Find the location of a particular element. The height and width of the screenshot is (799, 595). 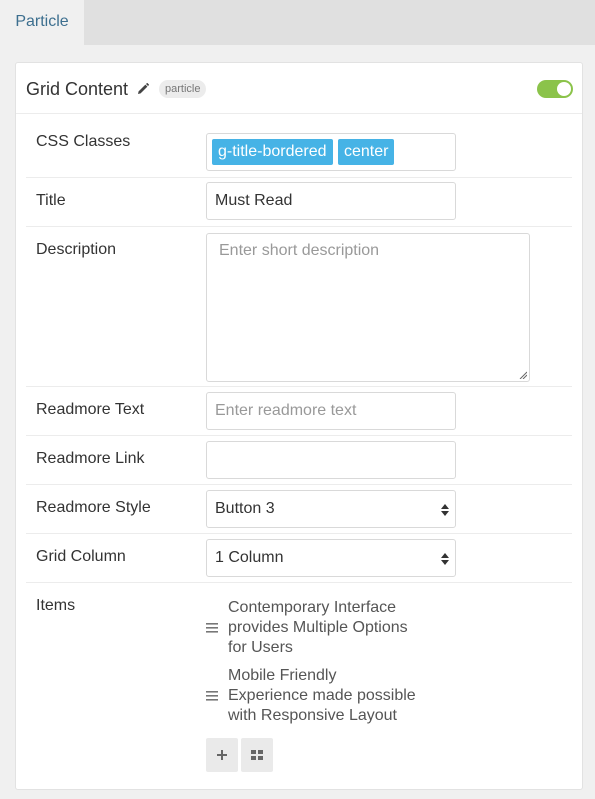

particle-badge: particle is located at coordinates (183, 89).